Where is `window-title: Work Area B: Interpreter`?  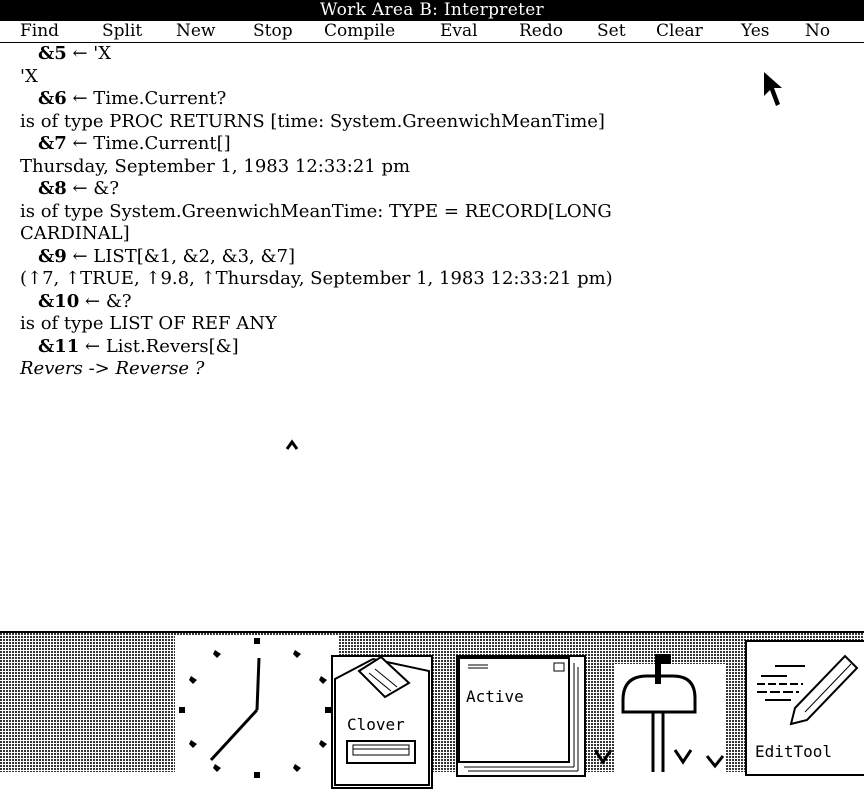
window-title: Work Area B: Interpreter is located at coordinates (432, 10).